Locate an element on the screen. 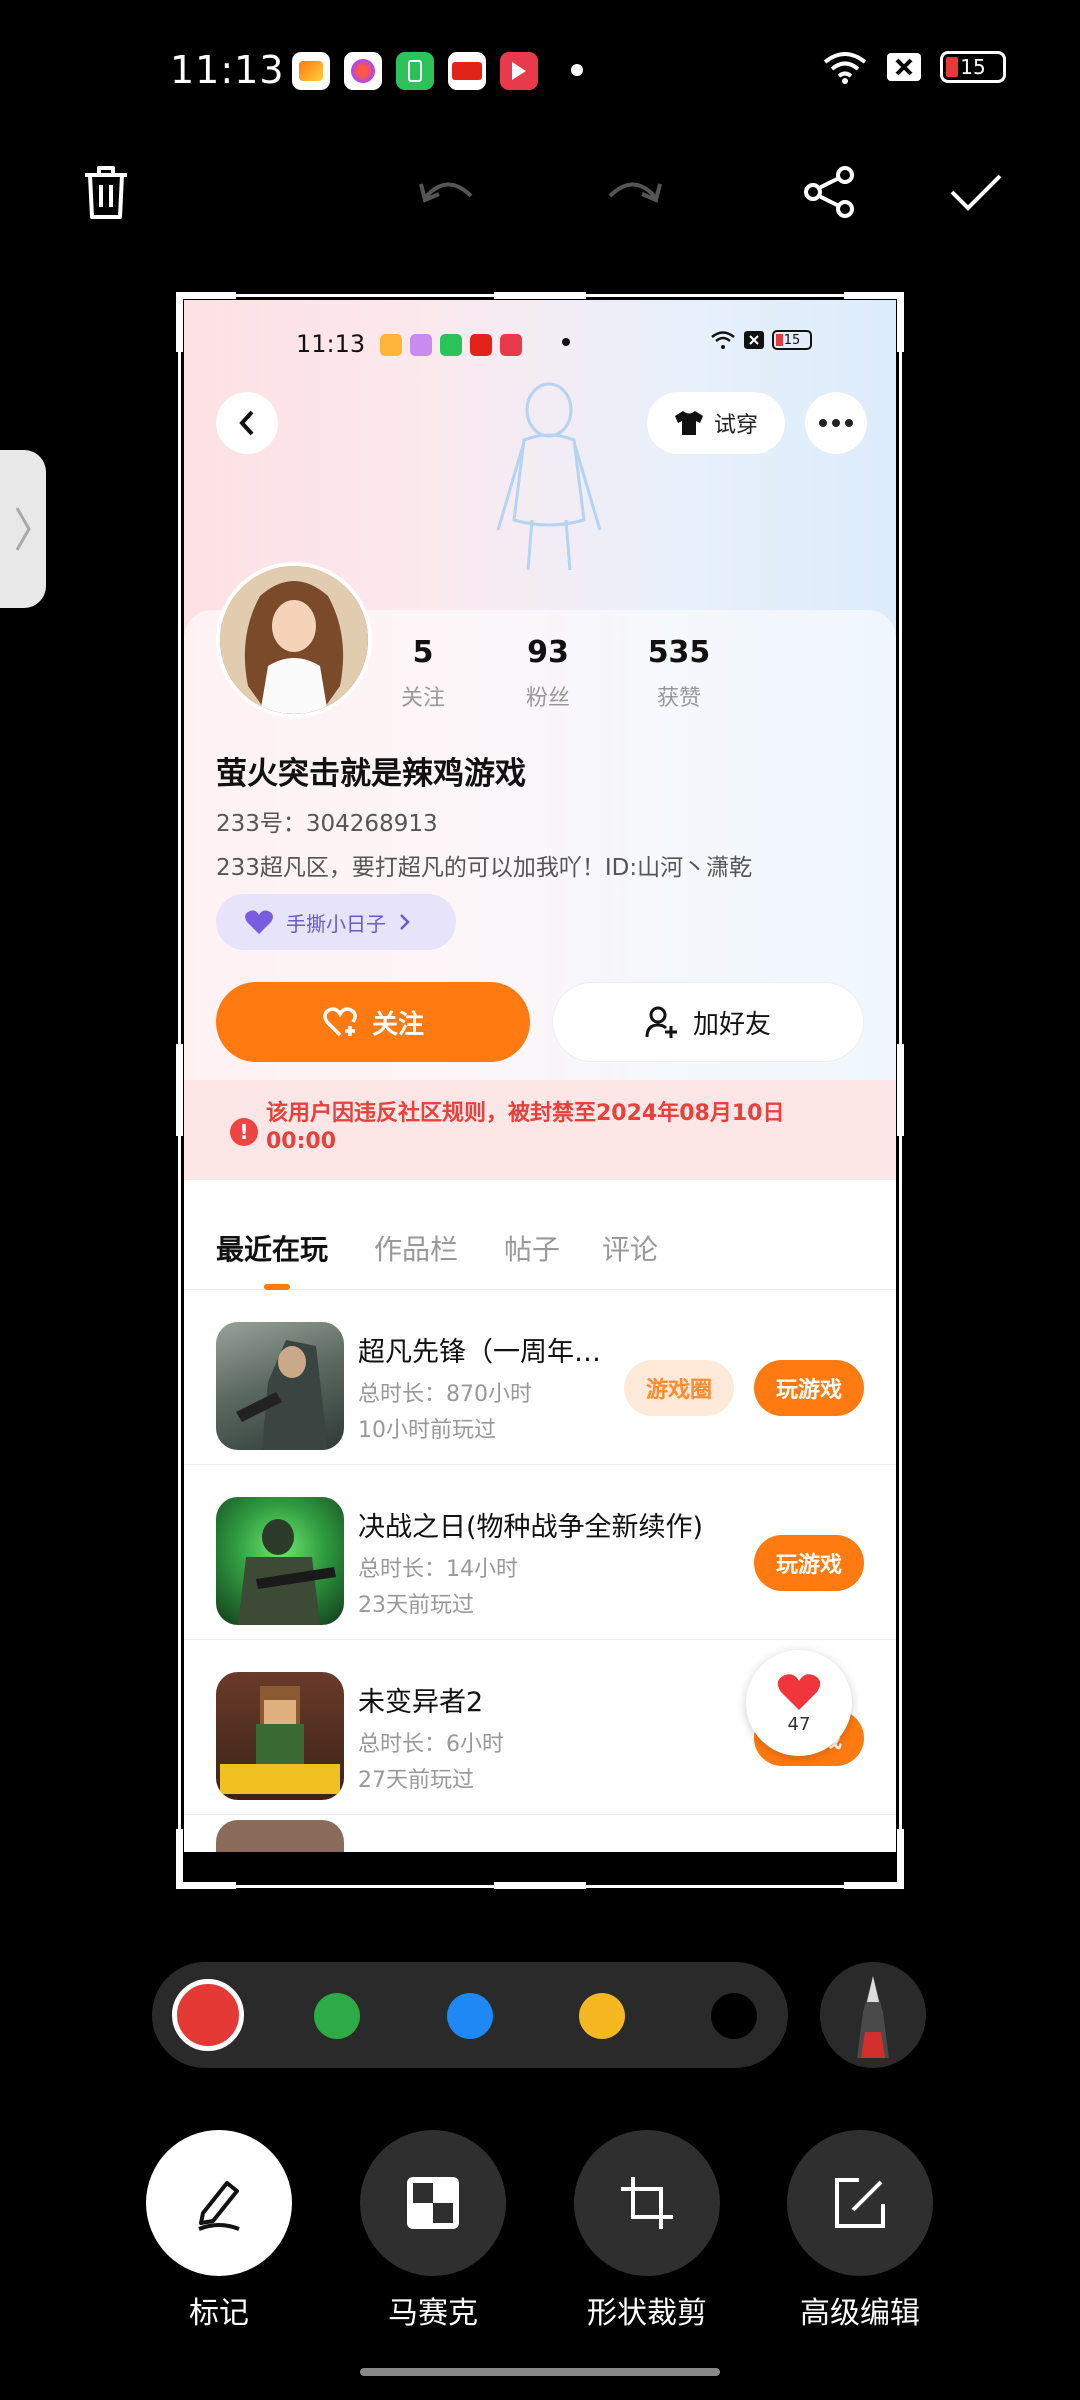  username: 萤火突击就是辣鸡游戏 is located at coordinates (371, 774).